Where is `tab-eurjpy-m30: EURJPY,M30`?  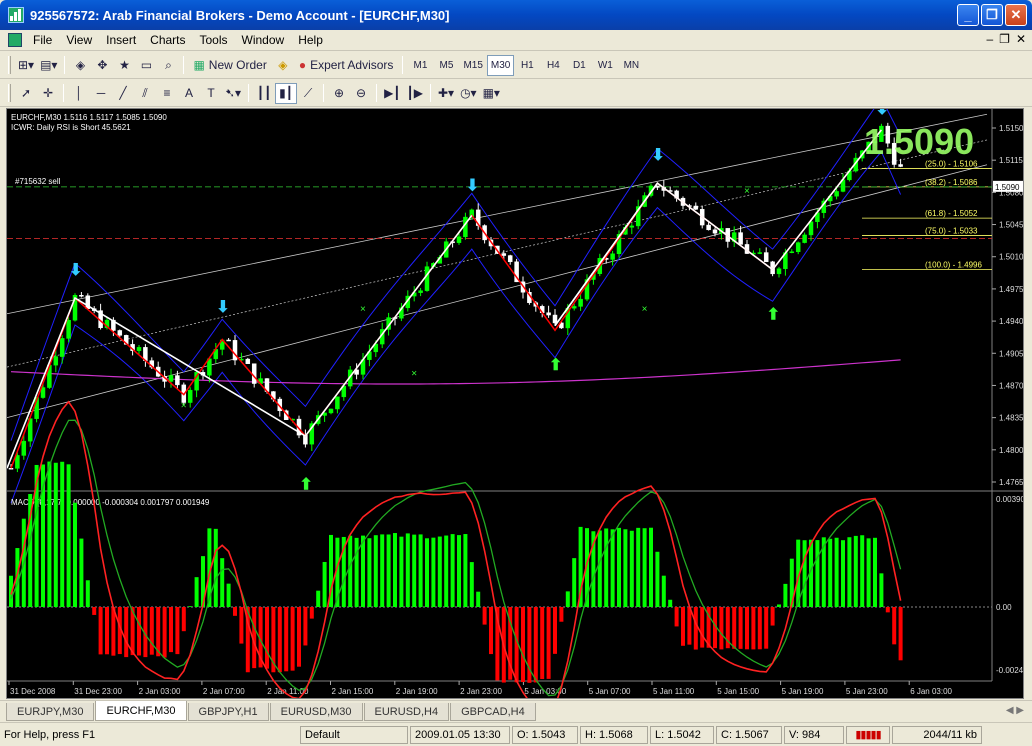
tab-eurjpy-m30: EURJPY,M30 is located at coordinates (50, 712).